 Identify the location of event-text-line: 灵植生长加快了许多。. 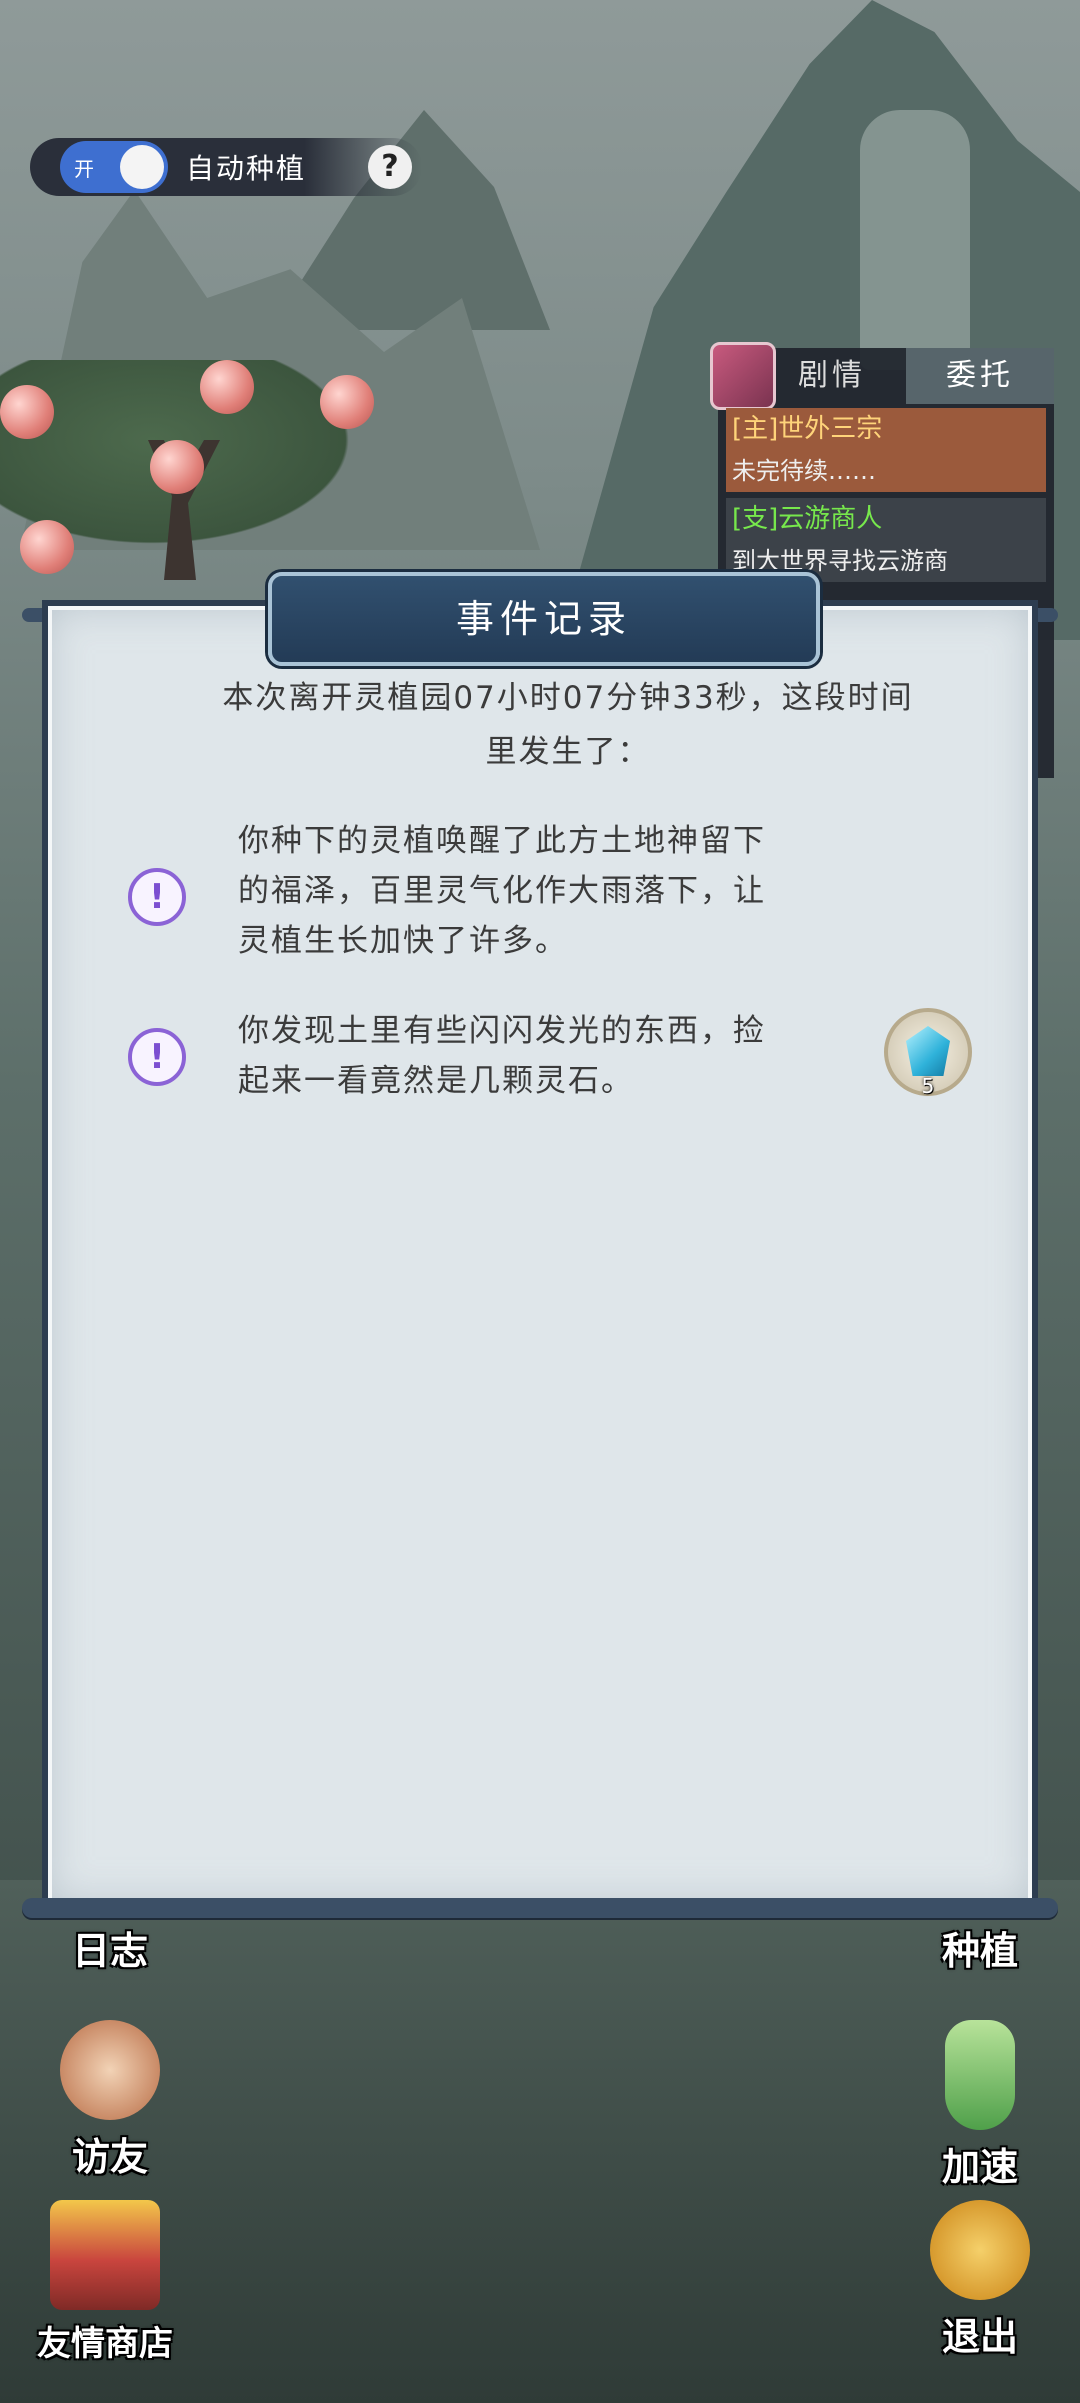
(403, 941).